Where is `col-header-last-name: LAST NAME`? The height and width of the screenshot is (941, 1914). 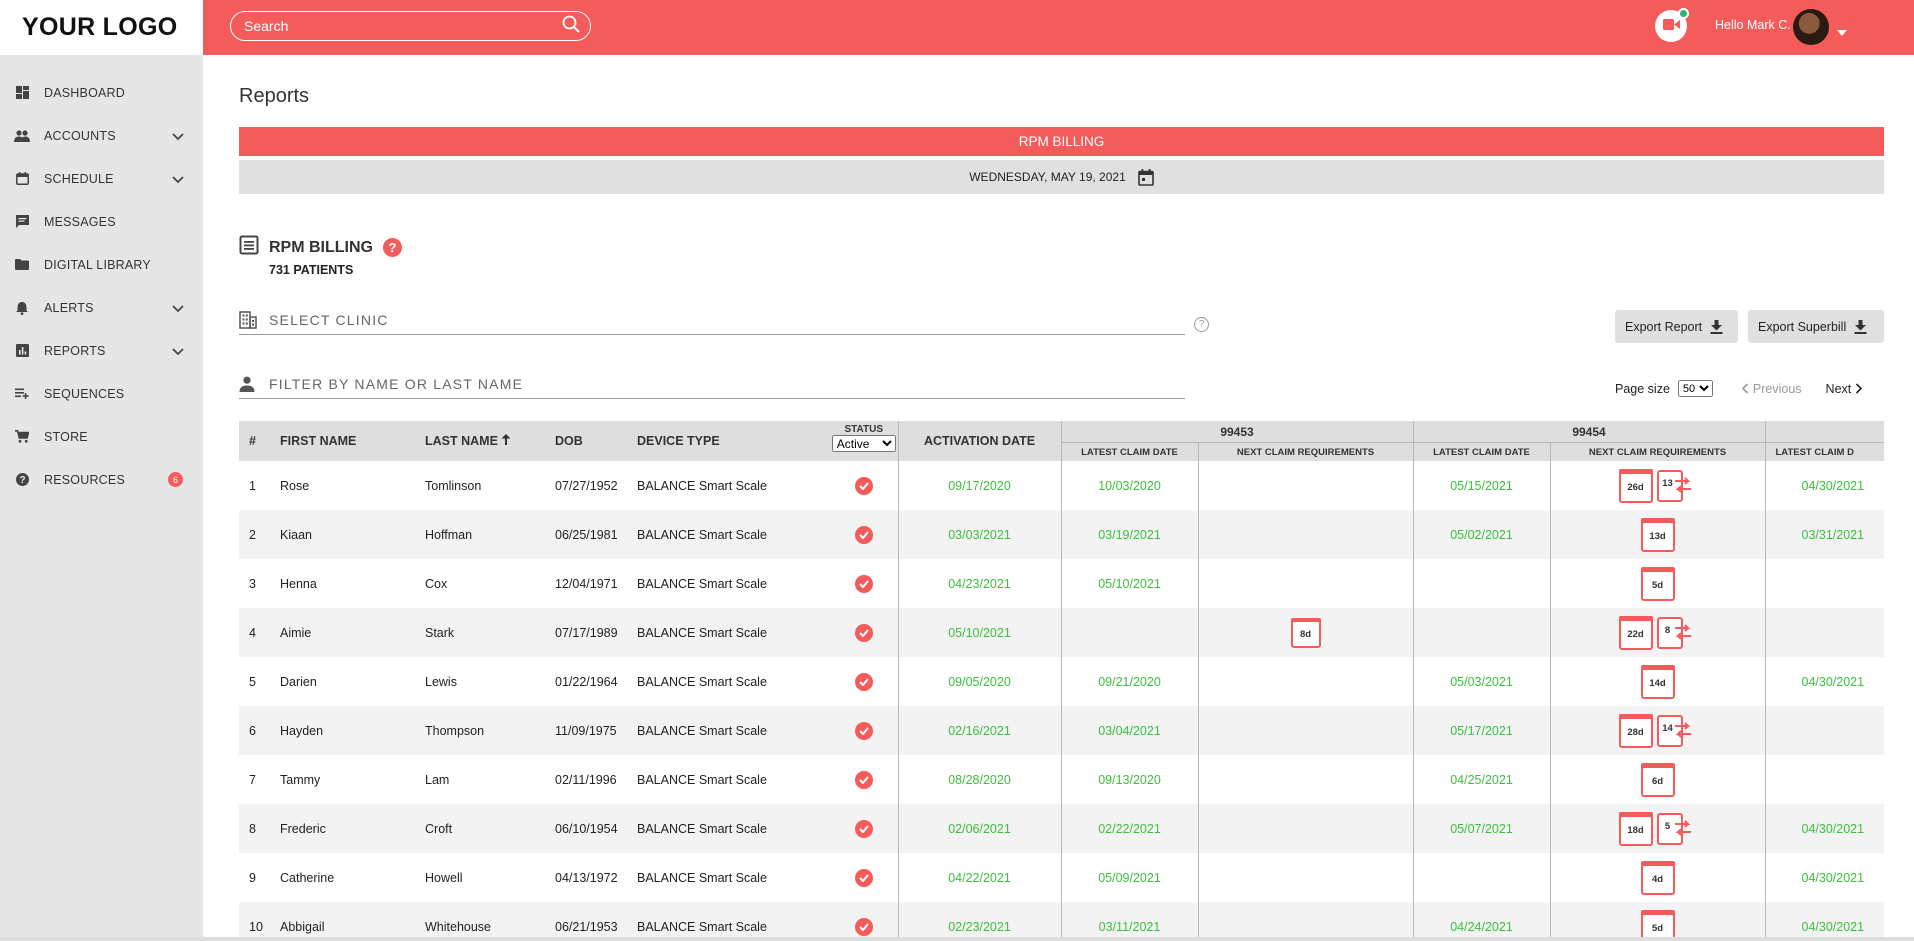 col-header-last-name: LAST NAME is located at coordinates (487, 441).